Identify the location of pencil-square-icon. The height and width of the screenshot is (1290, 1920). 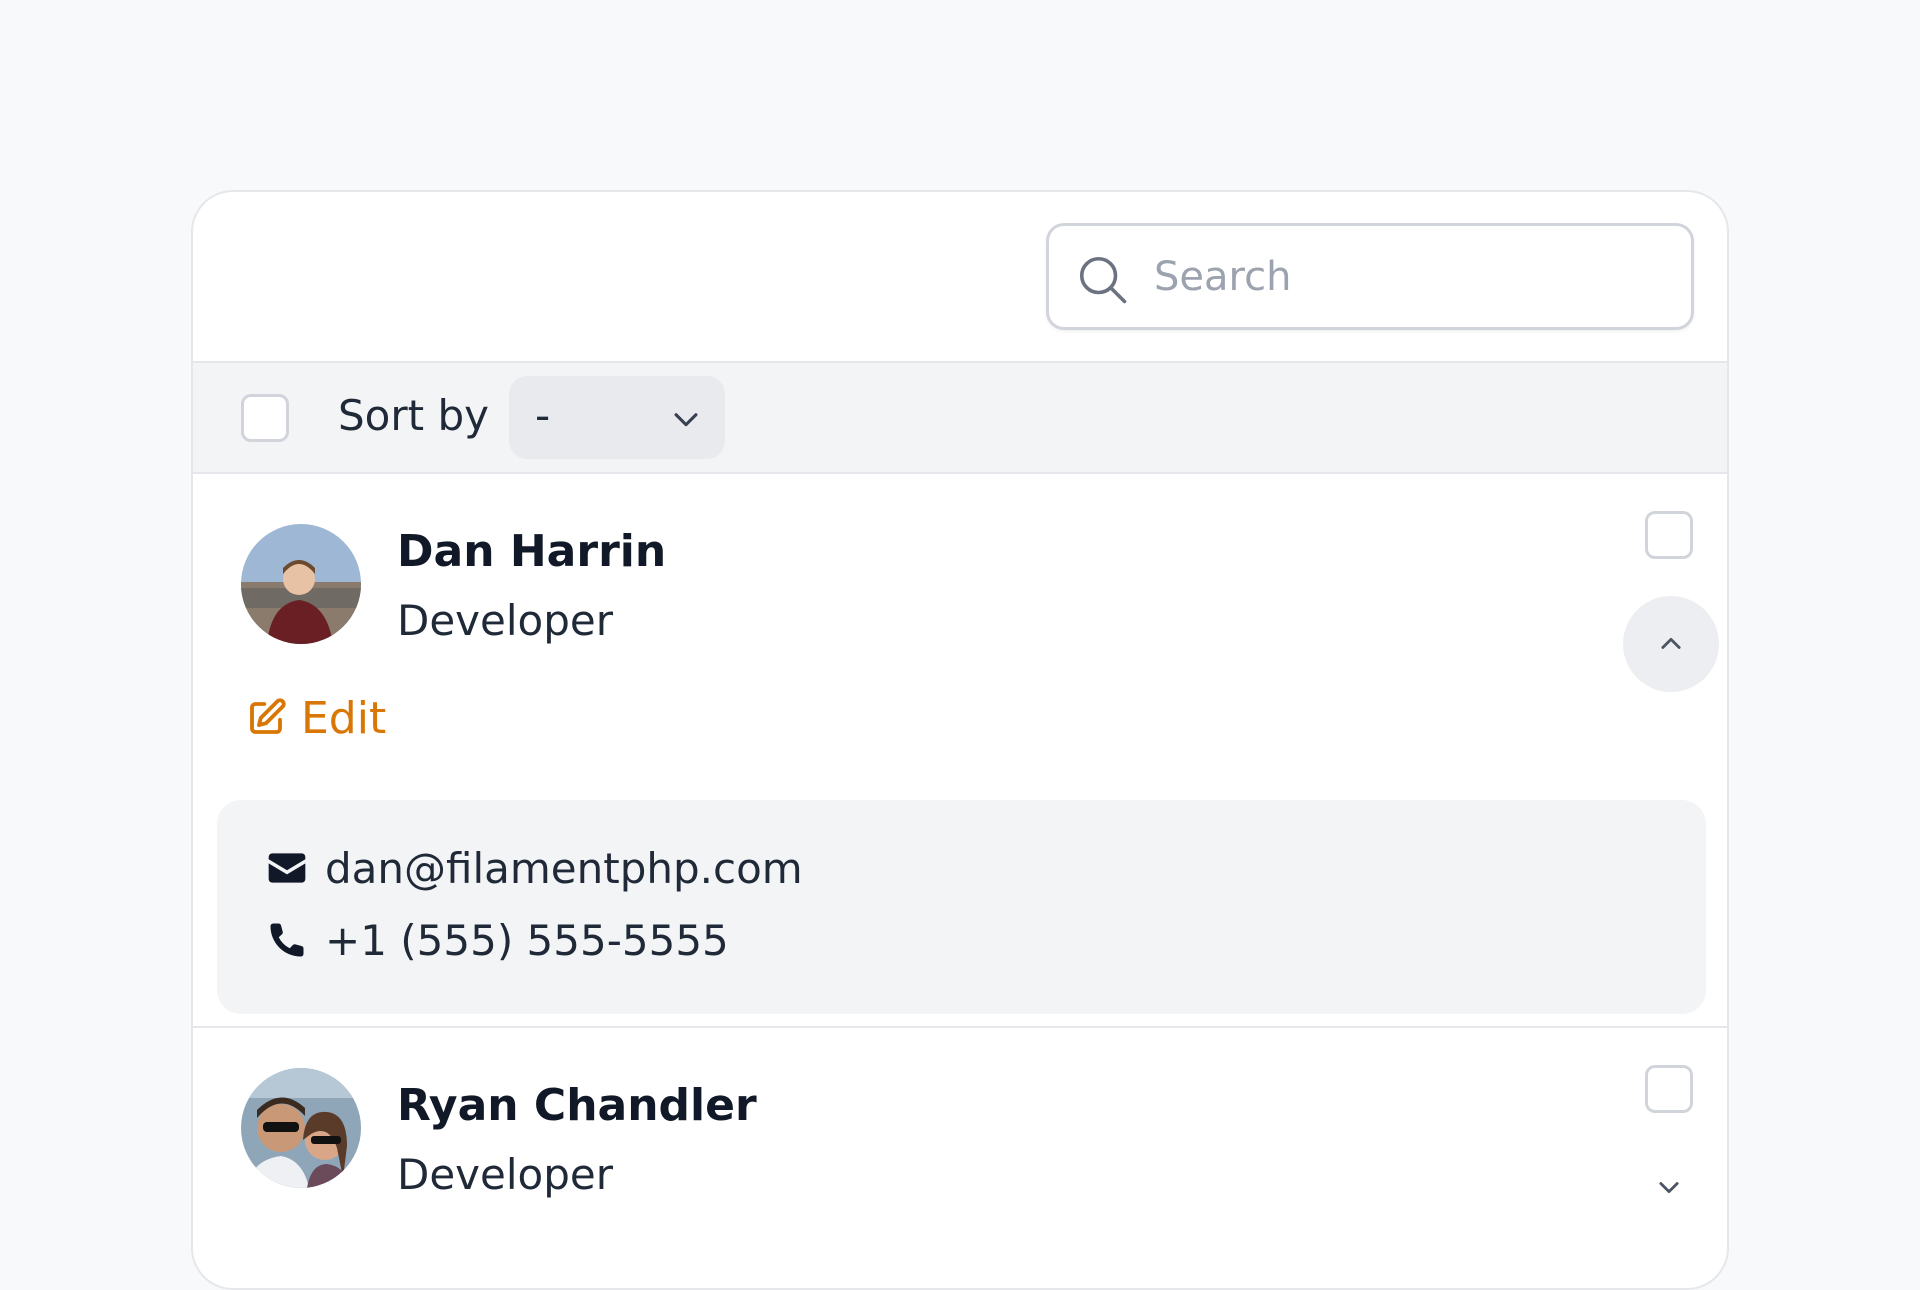
(268, 716).